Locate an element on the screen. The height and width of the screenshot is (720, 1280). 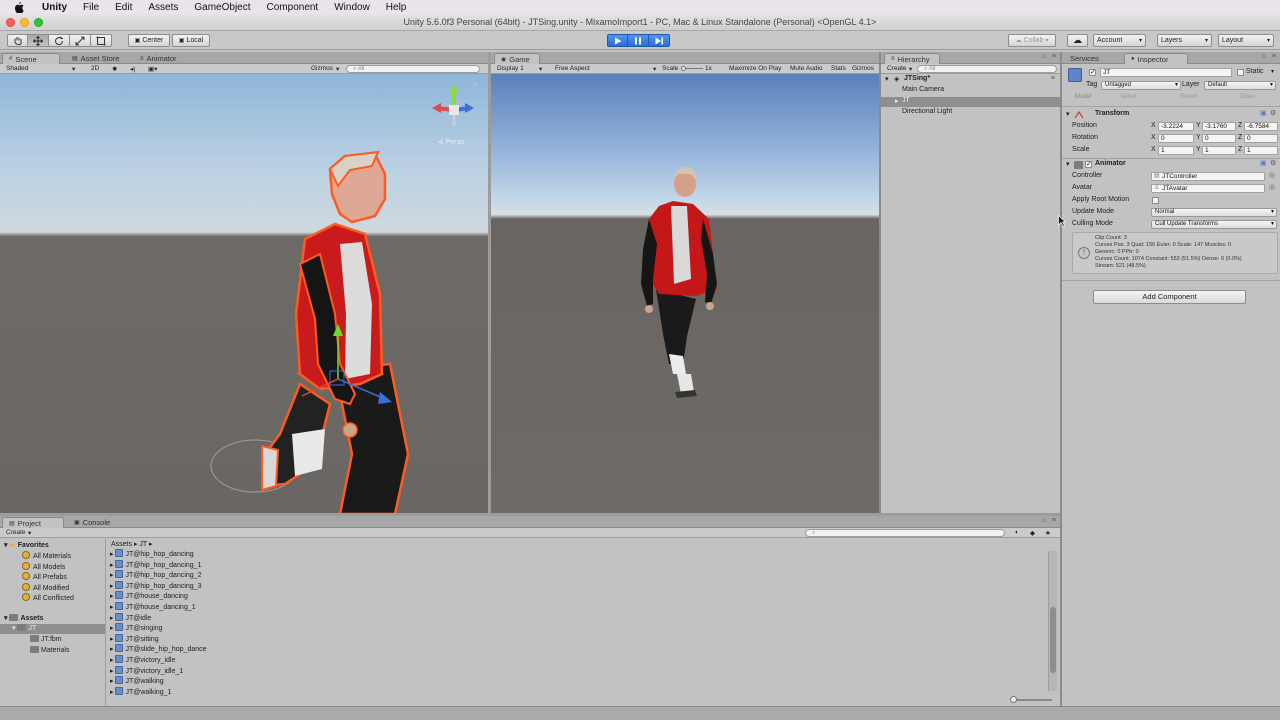
project-create-dropdown: Create is located at coordinates (16, 532).